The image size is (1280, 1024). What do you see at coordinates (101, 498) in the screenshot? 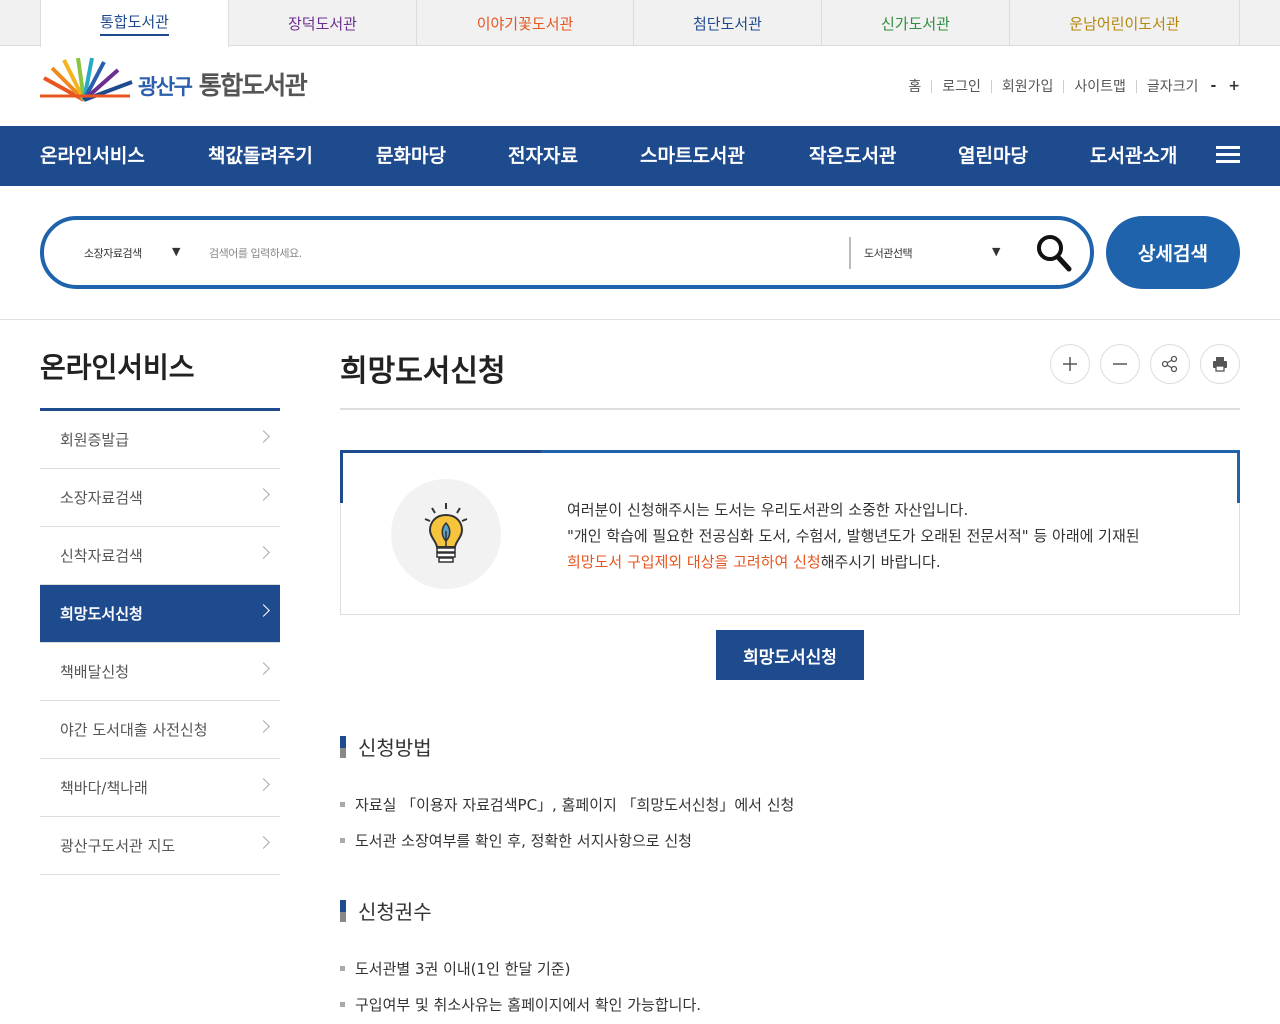
I see `lnb-item-label: 소장자료검색` at bounding box center [101, 498].